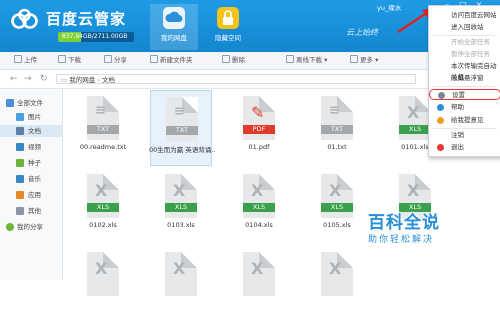  I want to click on breadcrumb-item: 文档, so click(108, 80).